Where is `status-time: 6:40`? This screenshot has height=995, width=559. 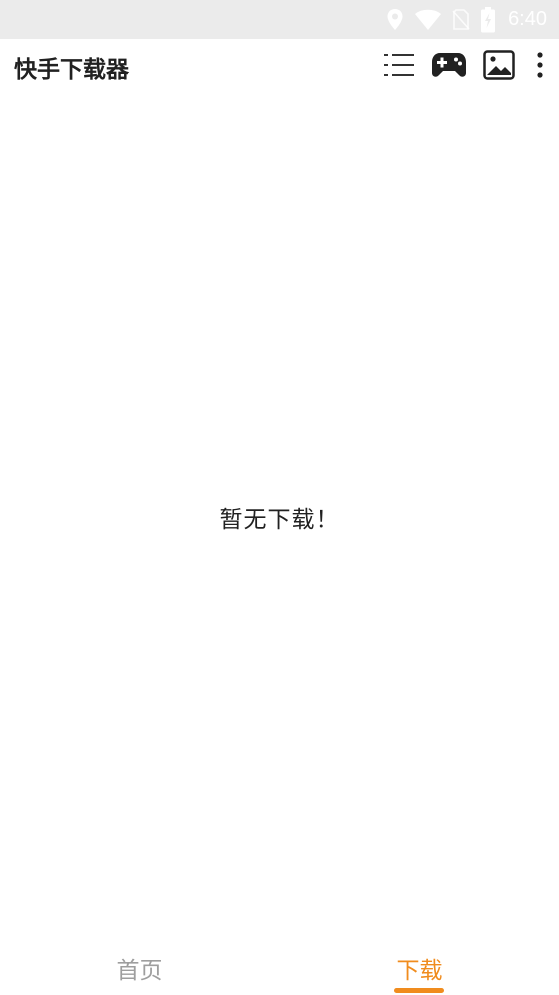 status-time: 6:40 is located at coordinates (527, 19).